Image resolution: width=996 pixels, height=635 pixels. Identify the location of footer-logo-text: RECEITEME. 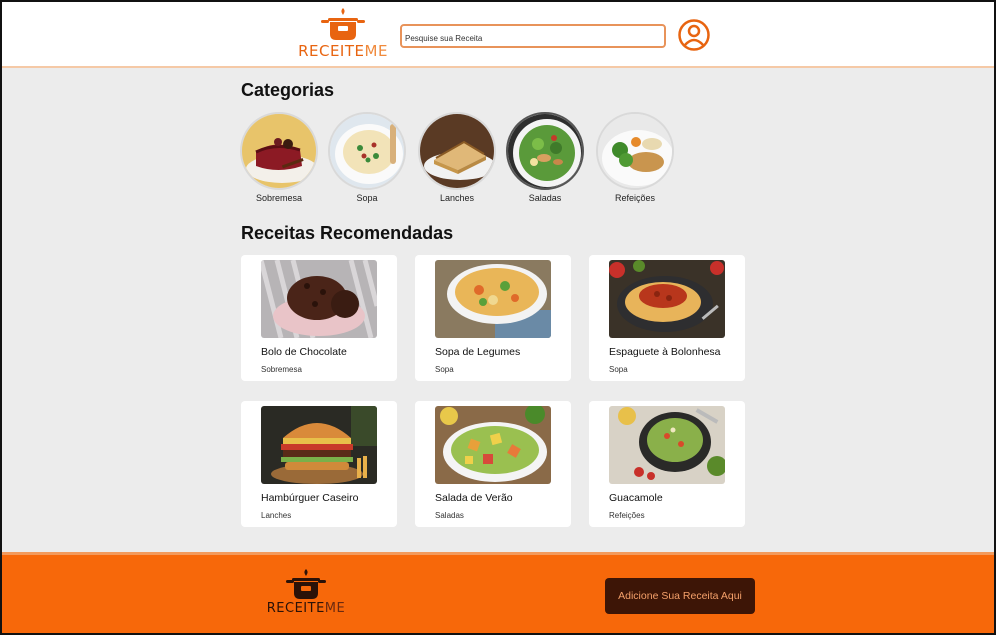
(306, 608).